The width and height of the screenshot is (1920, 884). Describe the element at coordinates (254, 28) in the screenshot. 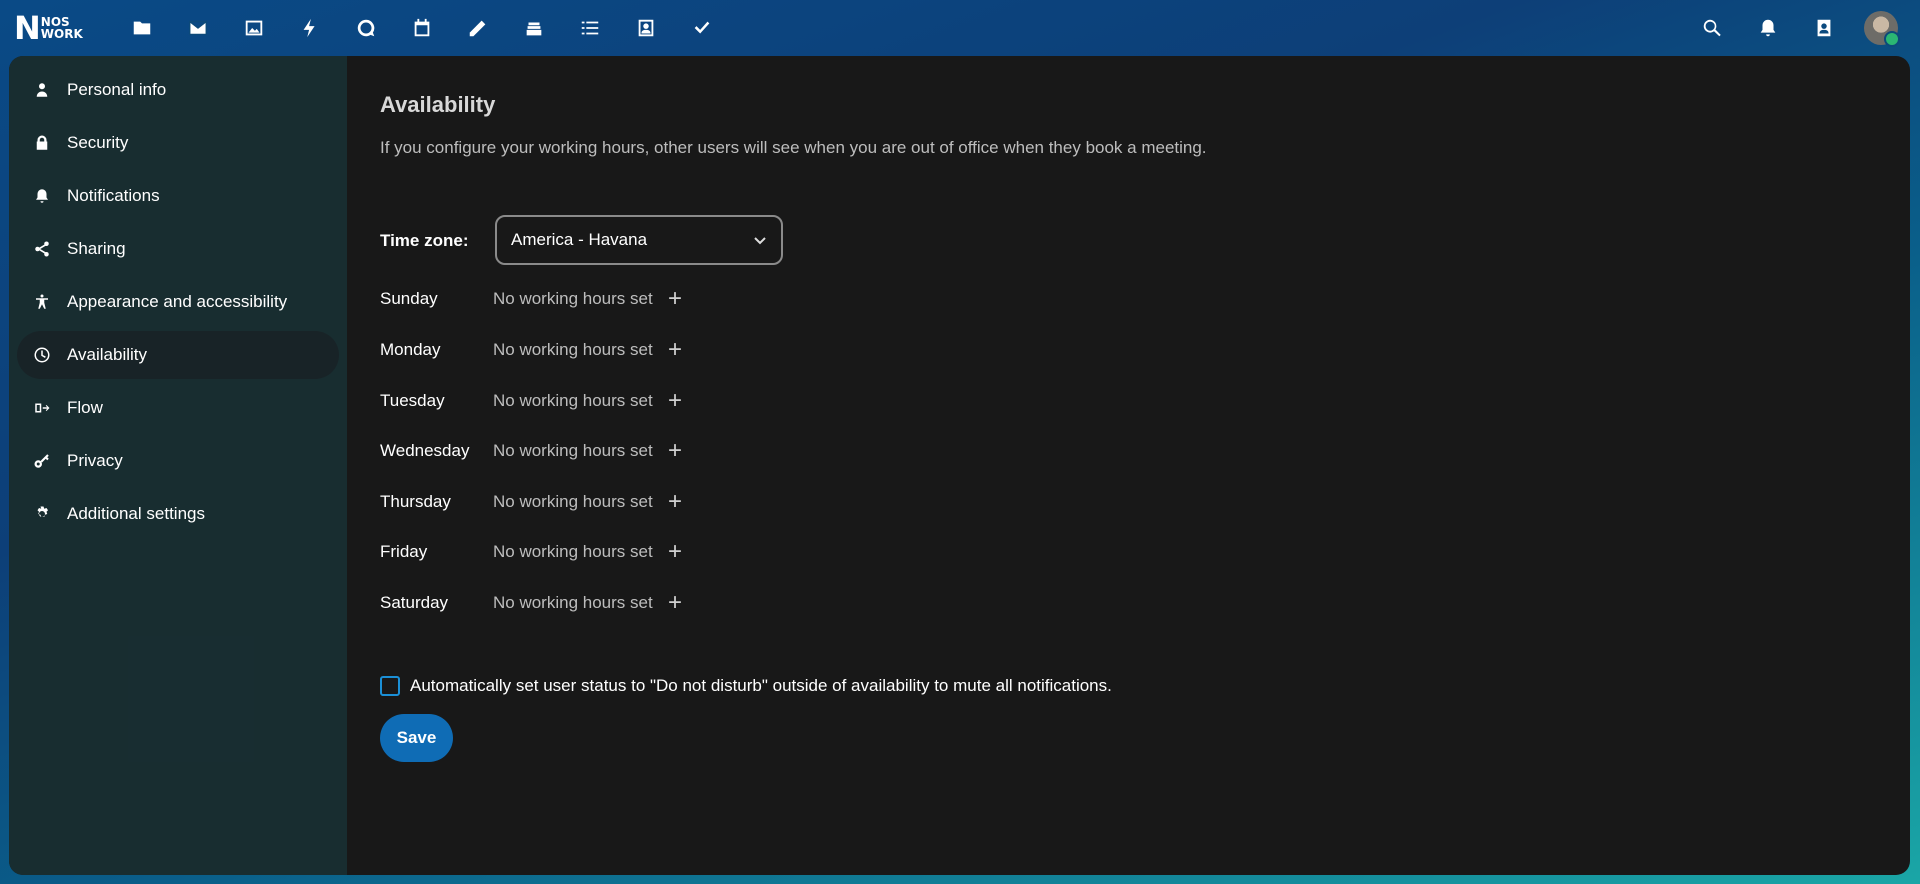

I see `photos-icon` at that location.